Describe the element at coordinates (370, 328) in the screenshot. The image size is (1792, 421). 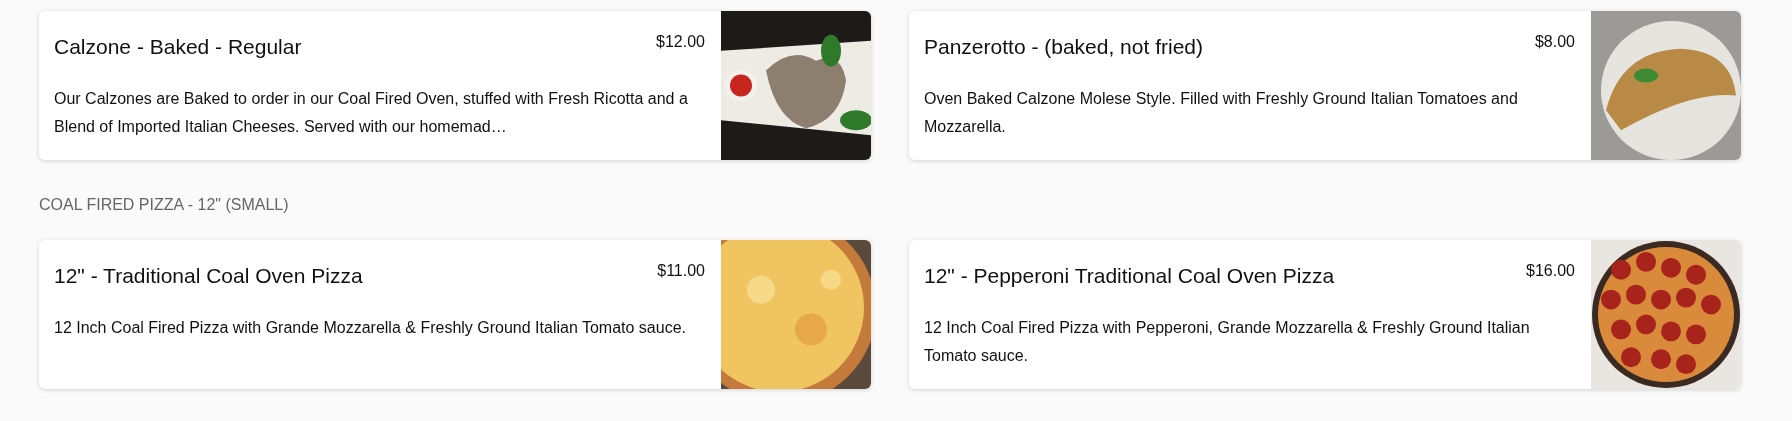
I see `item-description: 12 Inch Coal Fired Pizza with Grande Mozzarella & Freshly Ground Italian Tomato sauce.` at that location.